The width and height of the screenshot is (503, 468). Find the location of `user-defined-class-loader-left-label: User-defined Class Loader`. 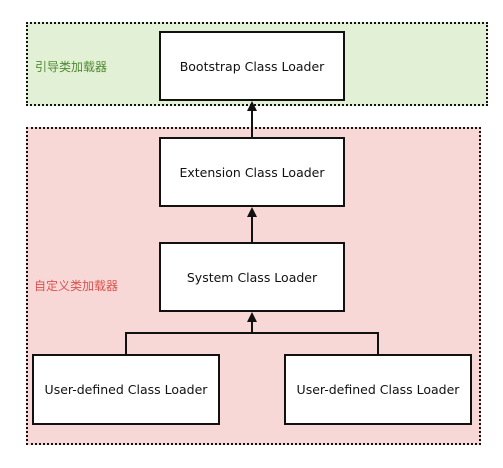

user-defined-class-loader-left-label: User-defined Class Loader is located at coordinates (126, 389).